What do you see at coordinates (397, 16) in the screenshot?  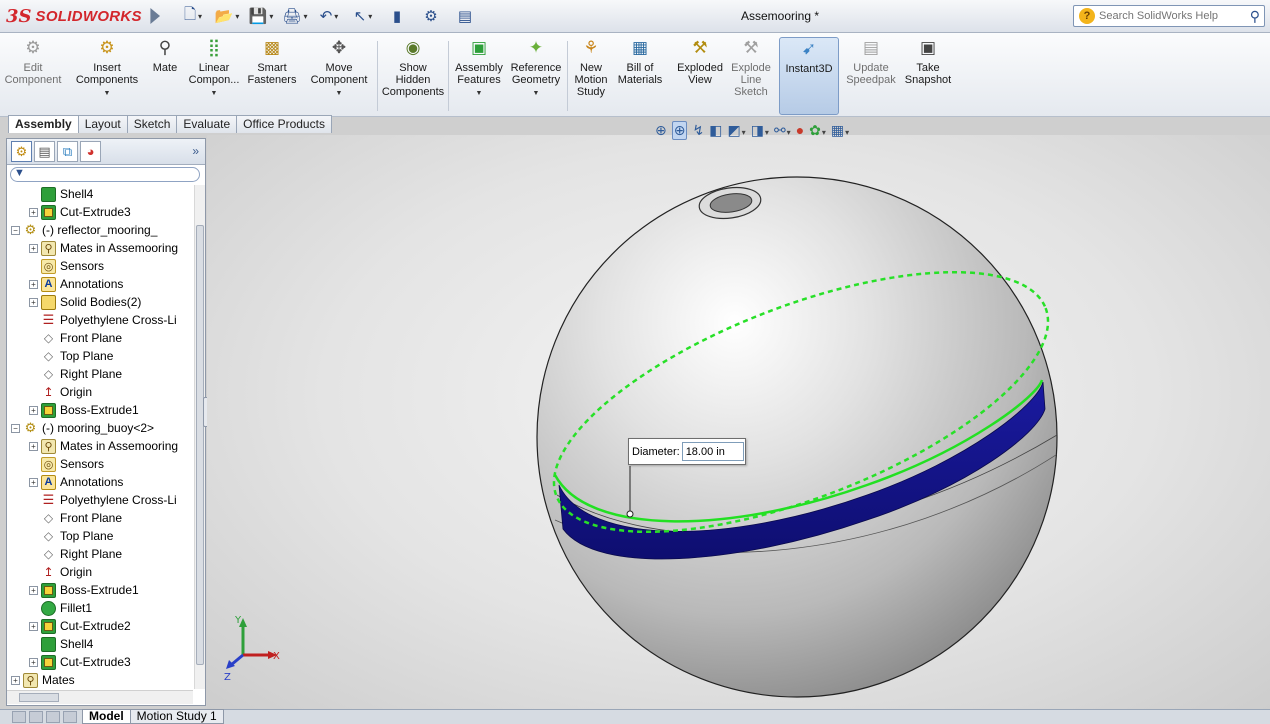 I see `rebuild-icon: ▮` at bounding box center [397, 16].